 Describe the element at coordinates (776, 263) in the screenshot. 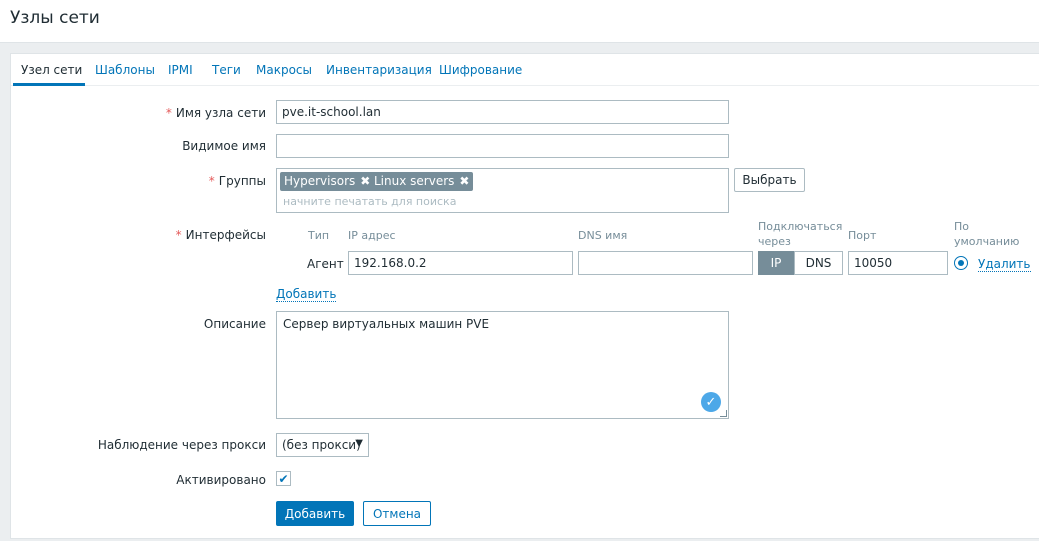

I see `connect-ip-button: IP` at that location.